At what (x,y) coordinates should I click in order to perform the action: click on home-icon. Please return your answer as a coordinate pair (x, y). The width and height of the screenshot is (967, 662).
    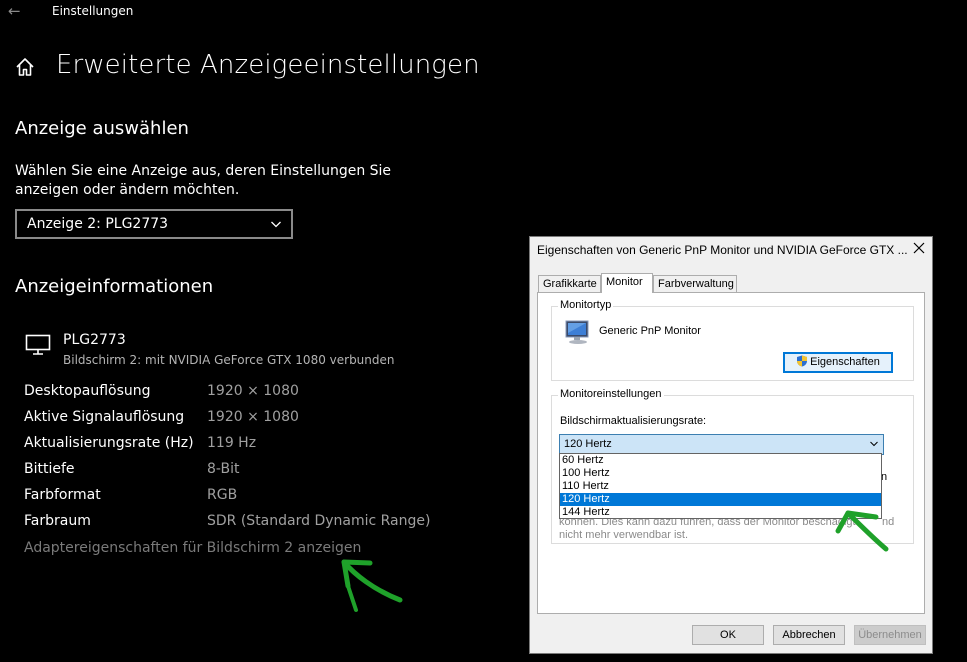
    Looking at the image, I should click on (25, 67).